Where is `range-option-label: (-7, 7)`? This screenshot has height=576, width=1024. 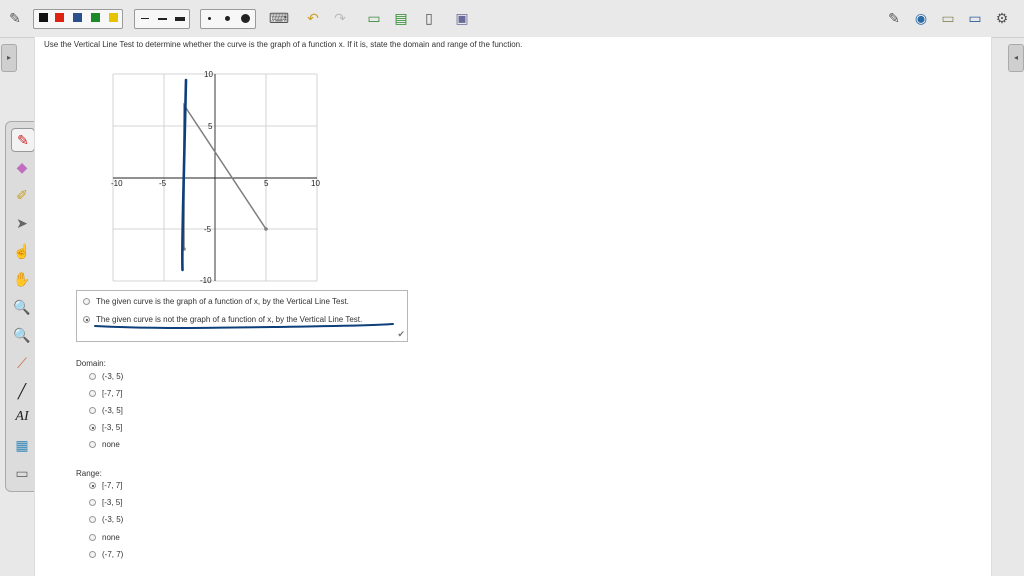 range-option-label: (-7, 7) is located at coordinates (113, 554).